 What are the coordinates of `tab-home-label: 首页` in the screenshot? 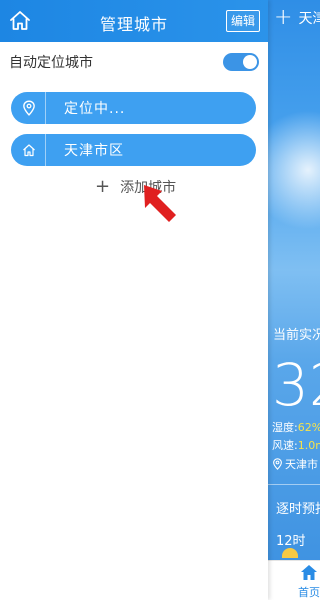 It's located at (309, 592).